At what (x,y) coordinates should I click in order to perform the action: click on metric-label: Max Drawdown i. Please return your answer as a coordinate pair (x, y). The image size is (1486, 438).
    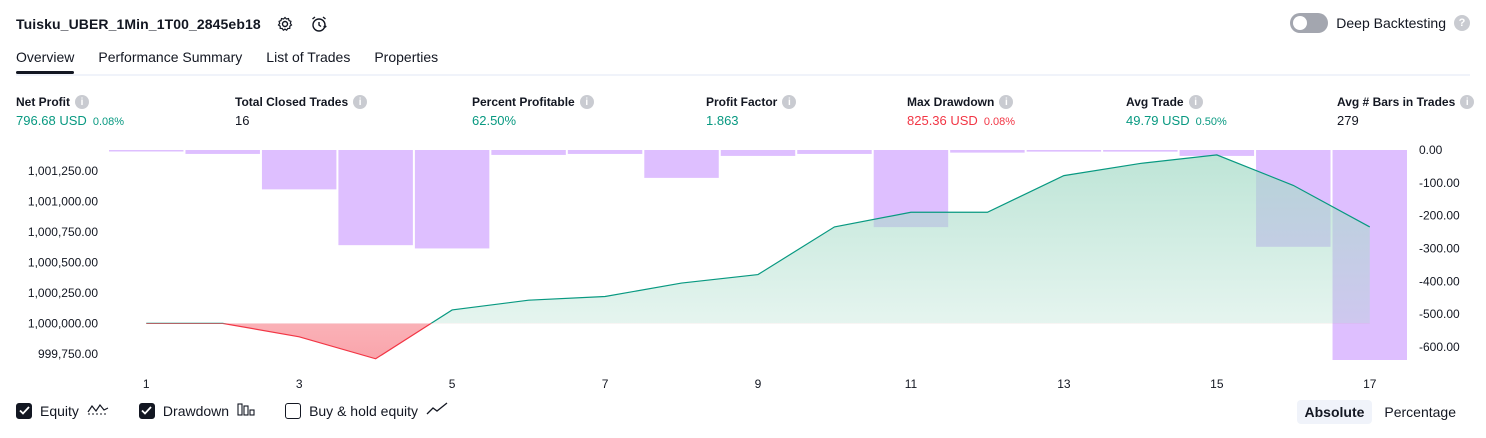
    Looking at the image, I should click on (961, 102).